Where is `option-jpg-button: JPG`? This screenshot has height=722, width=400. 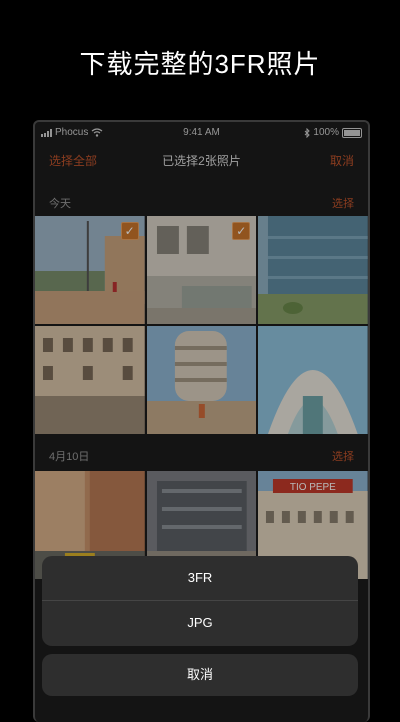
option-jpg-button: JPG is located at coordinates (200, 623).